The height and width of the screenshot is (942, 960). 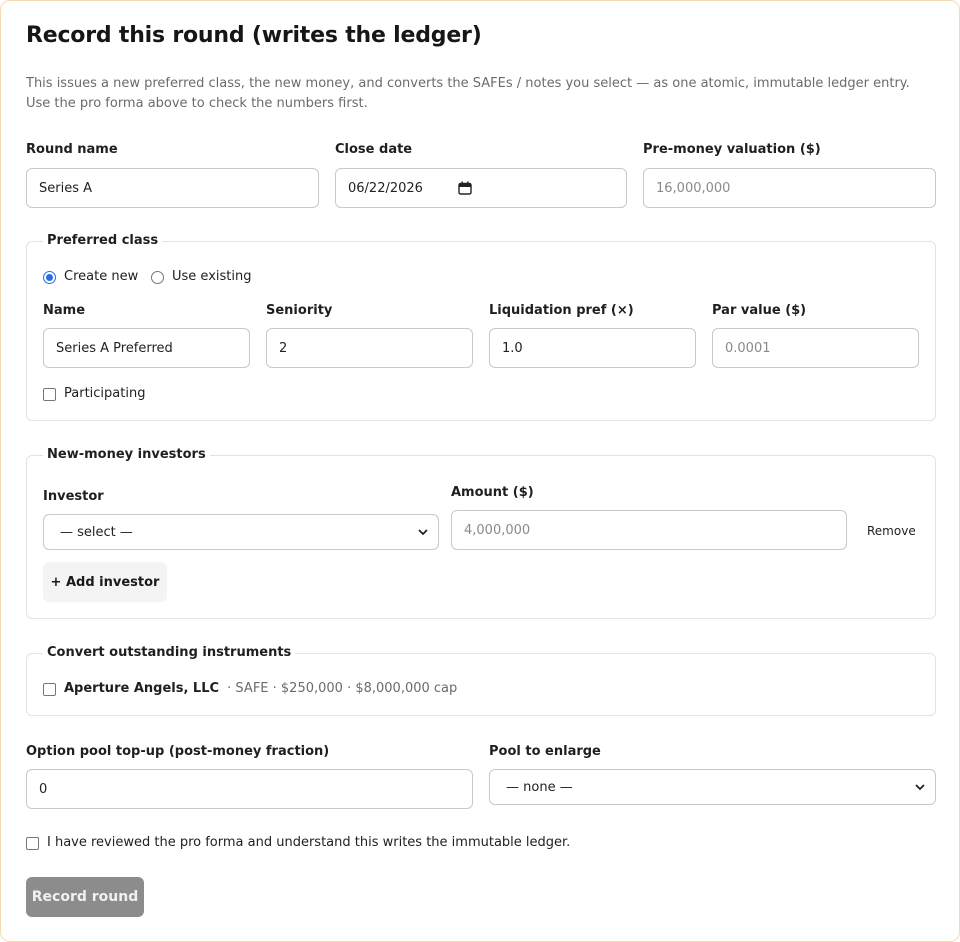 What do you see at coordinates (545, 751) in the screenshot?
I see `pool-enlarge-label: Pool to enlarge` at bounding box center [545, 751].